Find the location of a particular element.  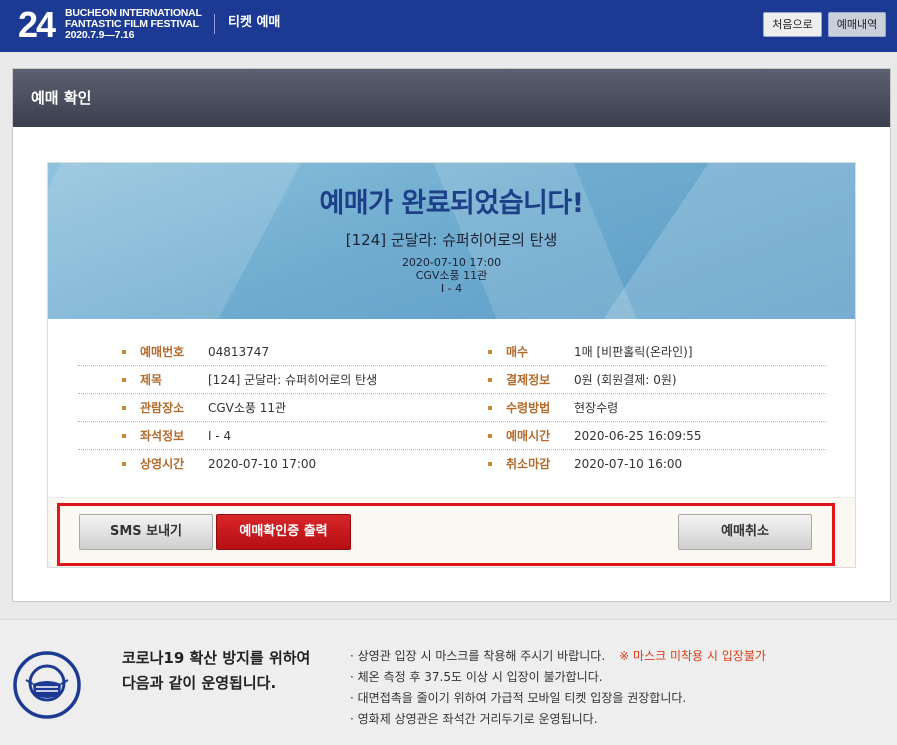

detail-value: I - 4 is located at coordinates (220, 436).